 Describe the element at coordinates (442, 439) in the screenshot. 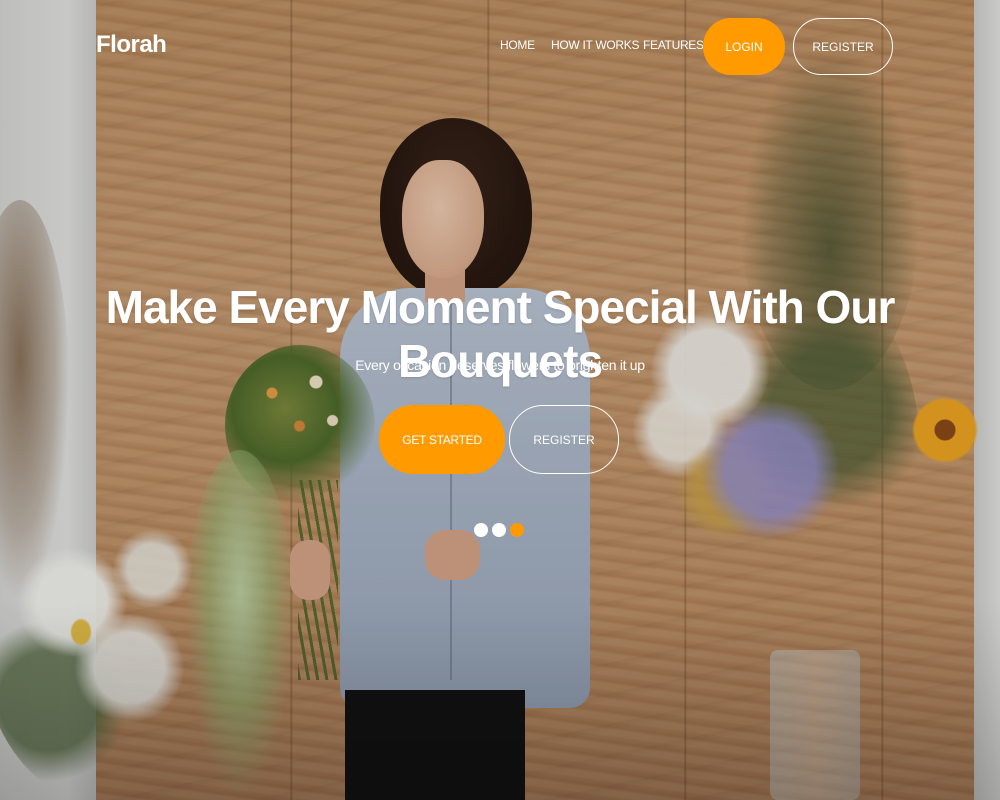

I see `get-started-button: GET STARTED` at that location.